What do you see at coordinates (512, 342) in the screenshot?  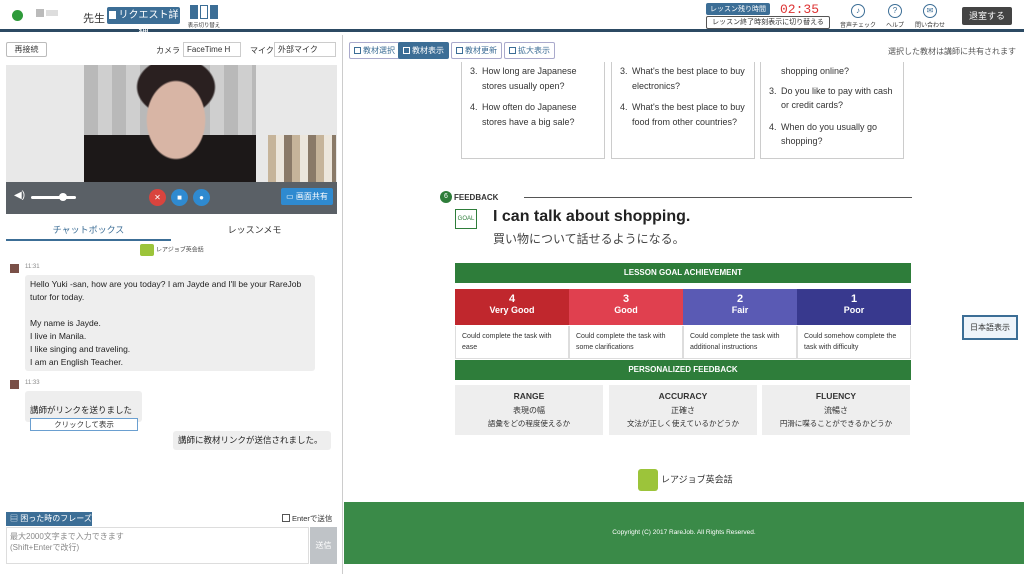 I see `rating-description: Could complete the task with ease` at bounding box center [512, 342].